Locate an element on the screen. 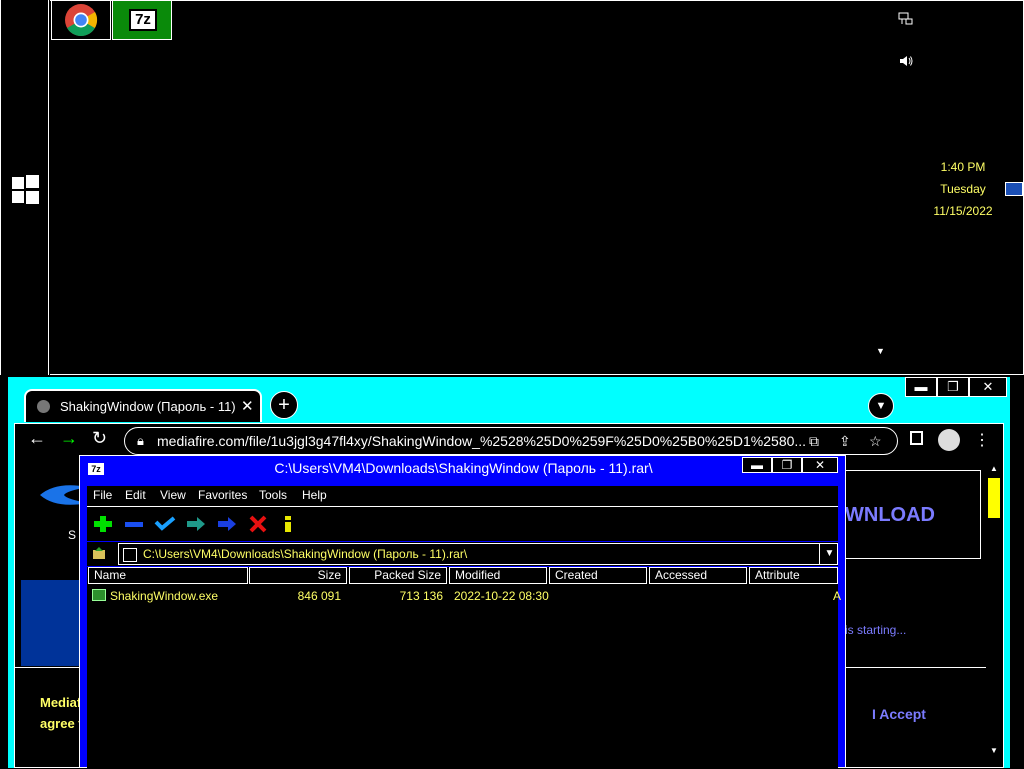 Image resolution: width=1024 pixels, height=769 pixels. new-tab-button: + is located at coordinates (284, 405).